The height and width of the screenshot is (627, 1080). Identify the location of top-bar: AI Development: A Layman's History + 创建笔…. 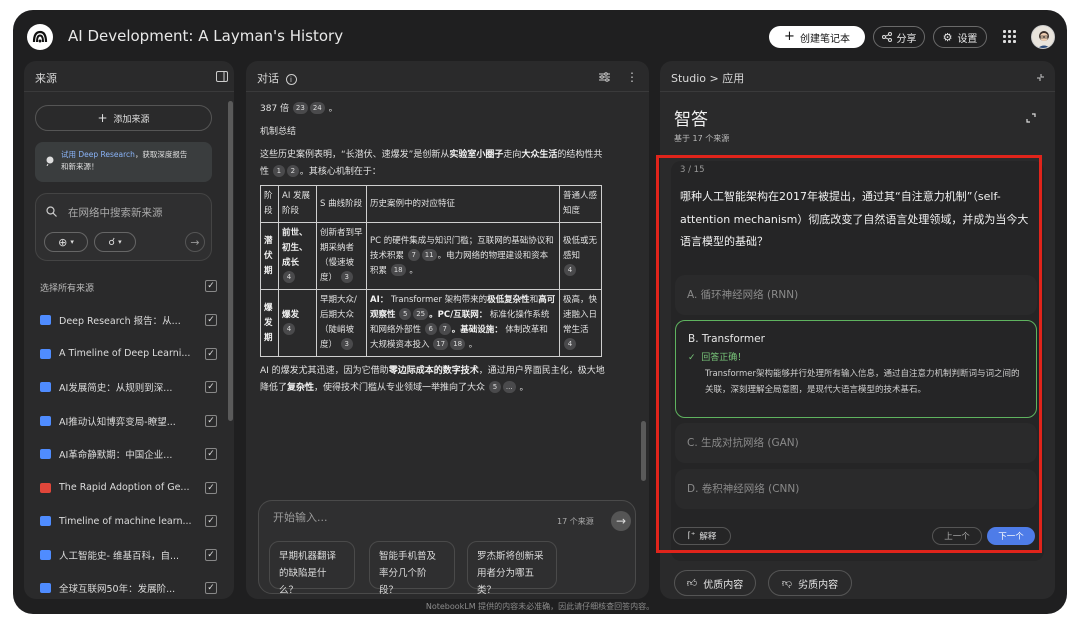
(540, 36).